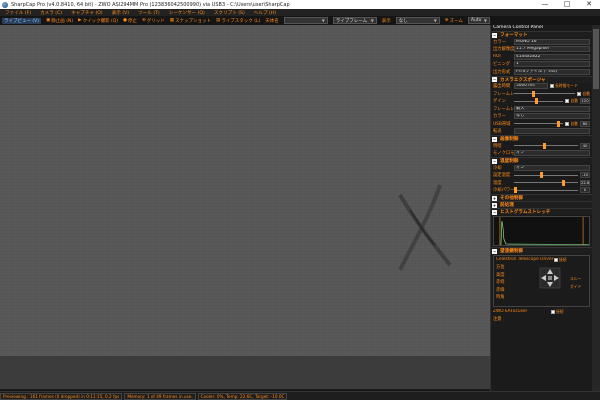  I want to click on menu-help: ヘルプ (H), so click(265, 13).